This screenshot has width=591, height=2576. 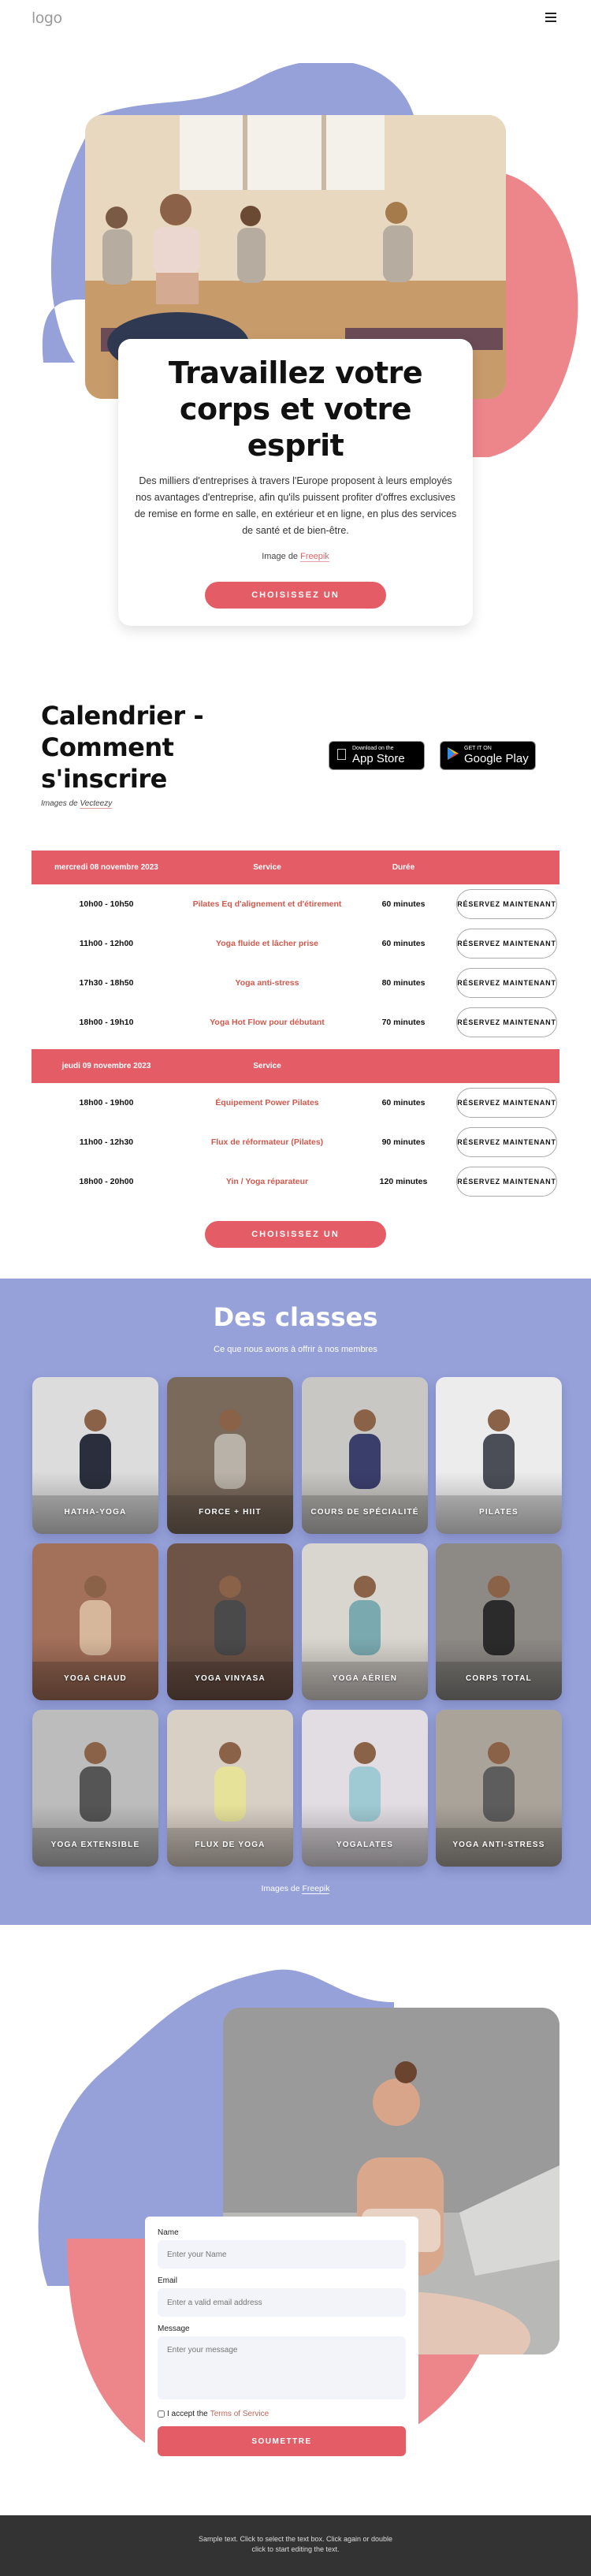 What do you see at coordinates (230, 1455) in the screenshot?
I see `class-card: FORCE + HIIT` at bounding box center [230, 1455].